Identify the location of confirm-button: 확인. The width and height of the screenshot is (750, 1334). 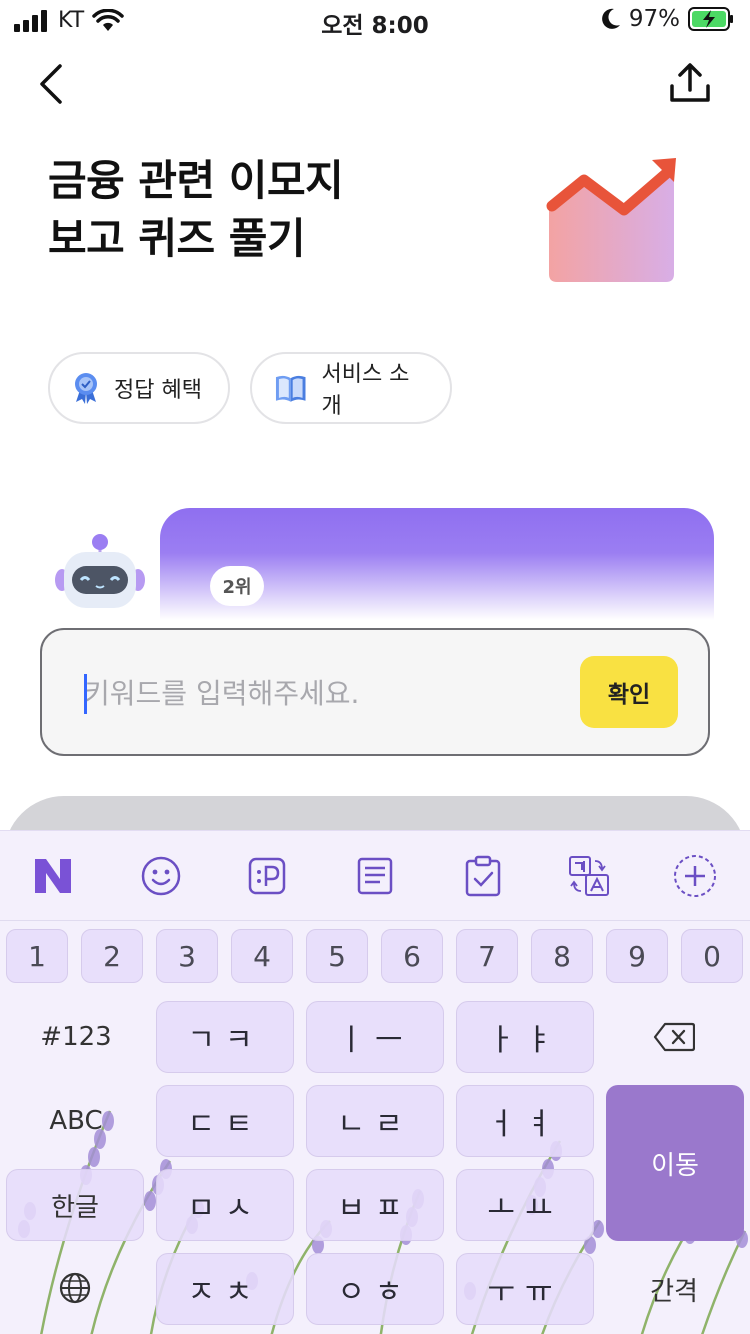
(629, 692).